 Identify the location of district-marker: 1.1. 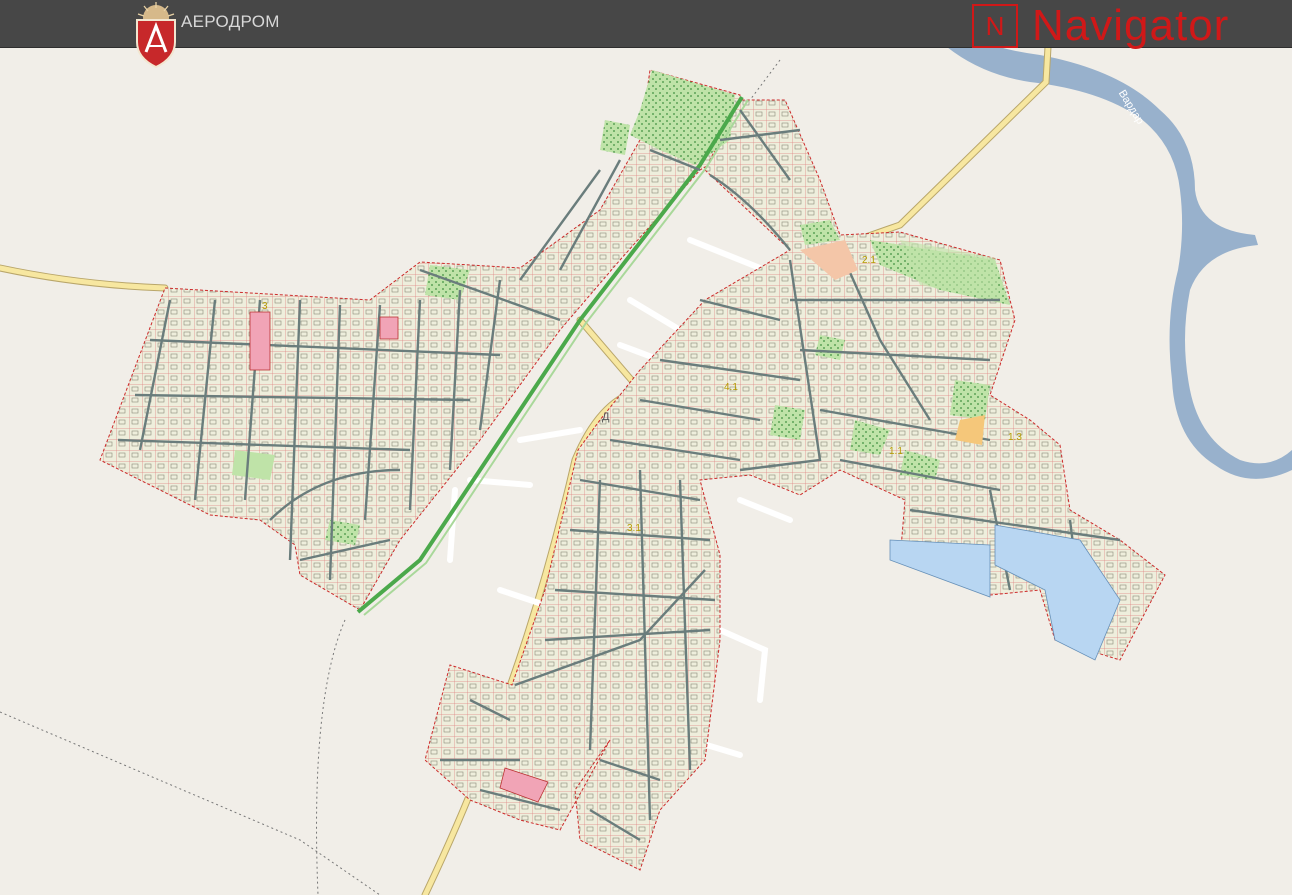
(896, 451).